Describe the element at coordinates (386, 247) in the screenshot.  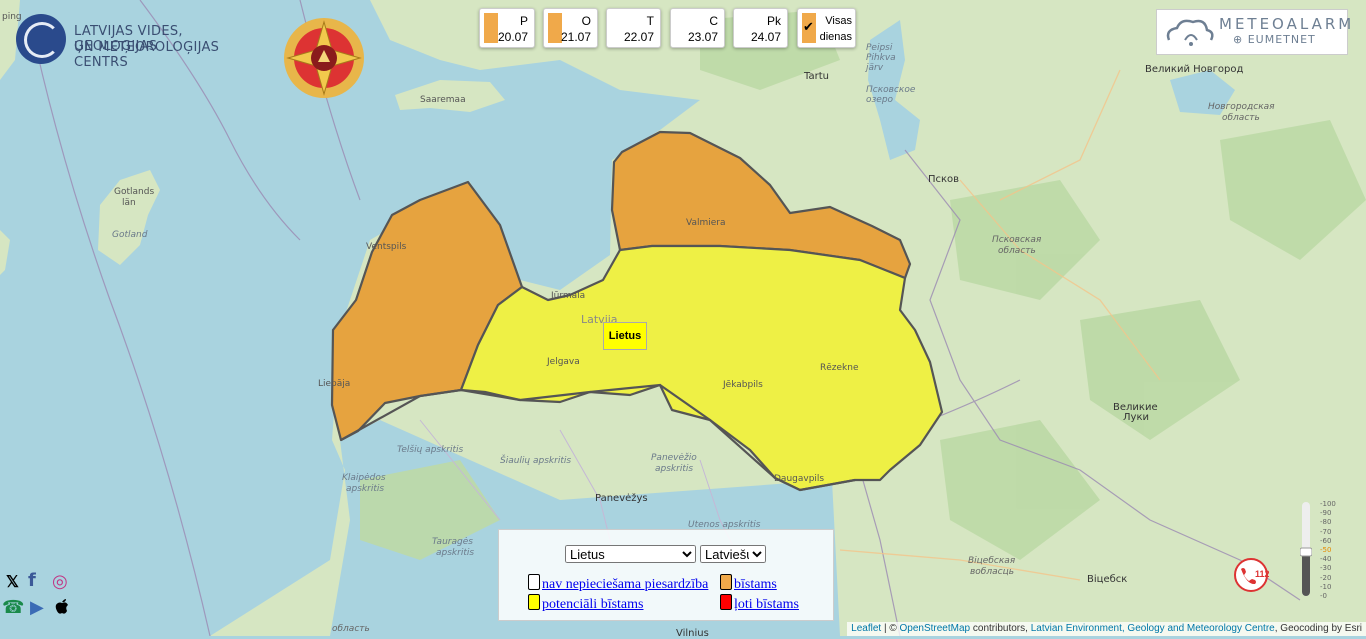
I see `map-label: Ventspils` at that location.